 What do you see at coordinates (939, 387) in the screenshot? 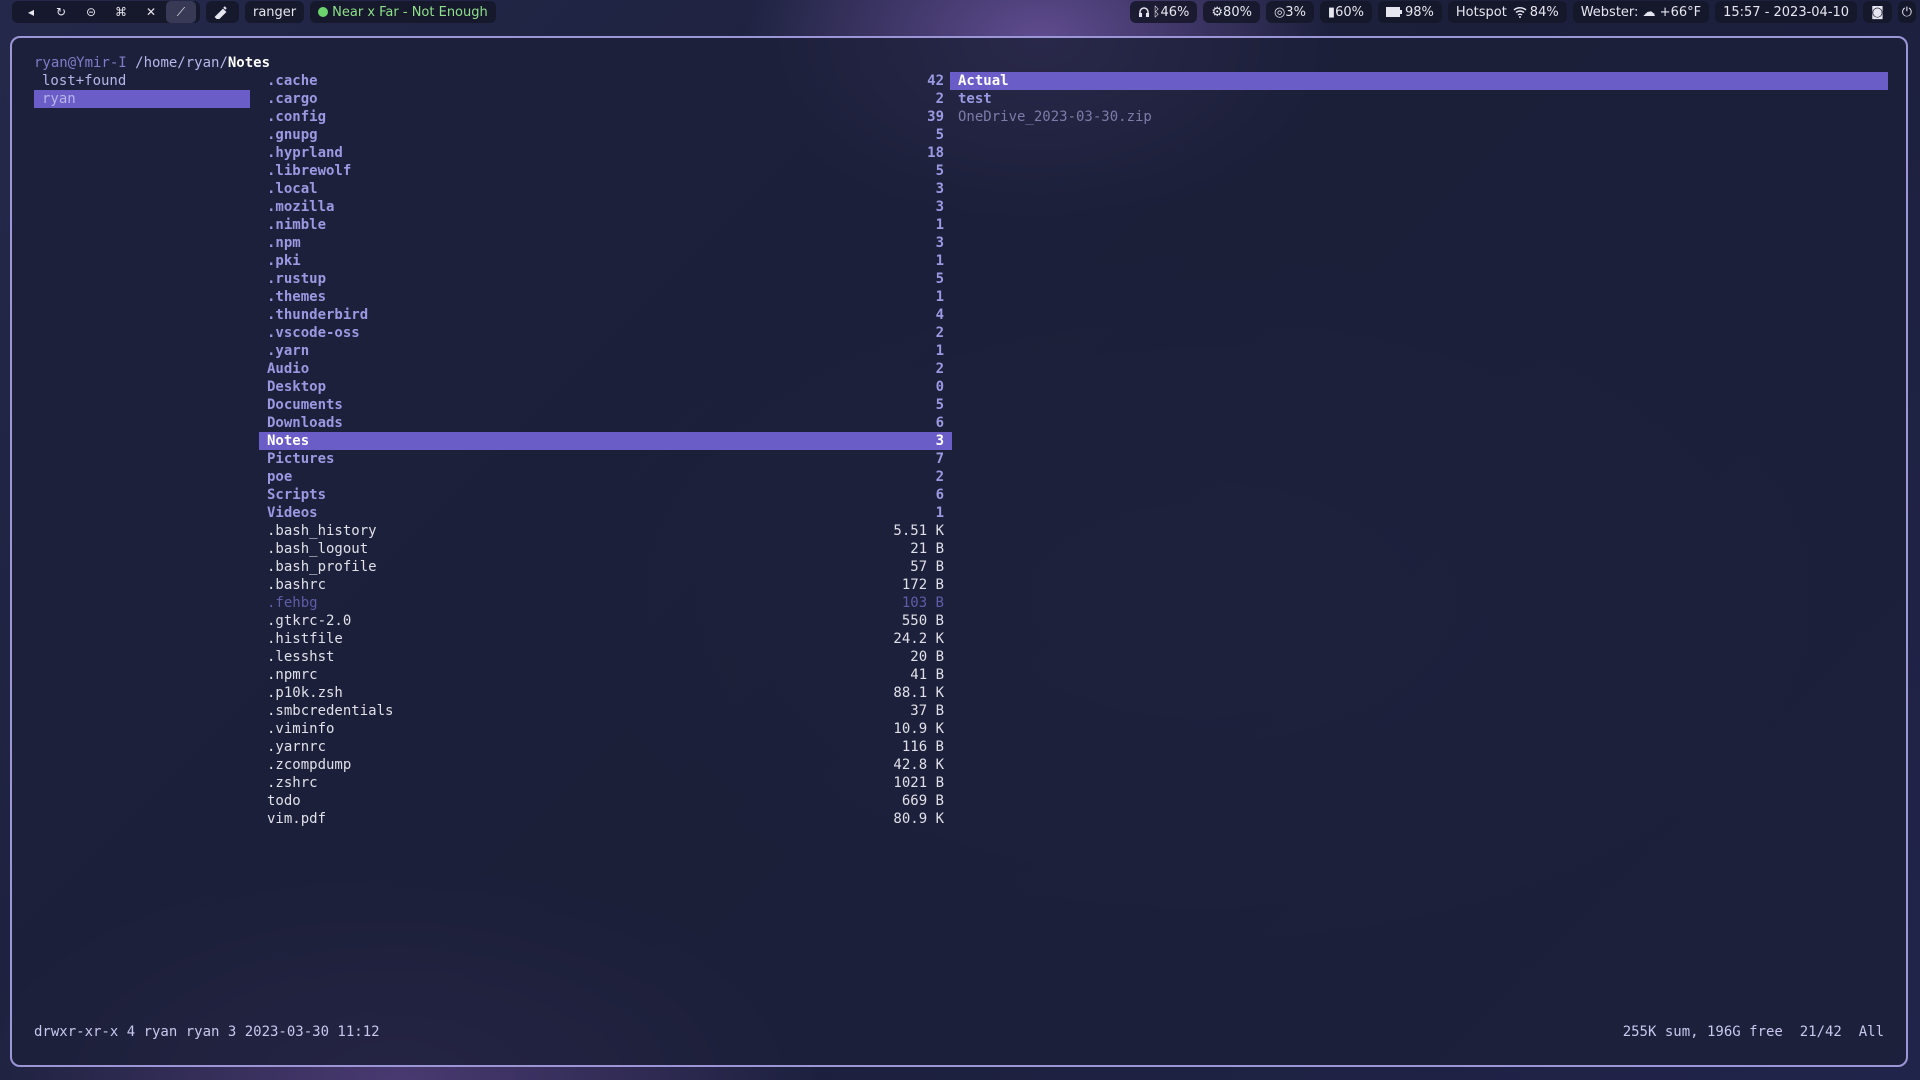
I see `entry-size: 0` at bounding box center [939, 387].